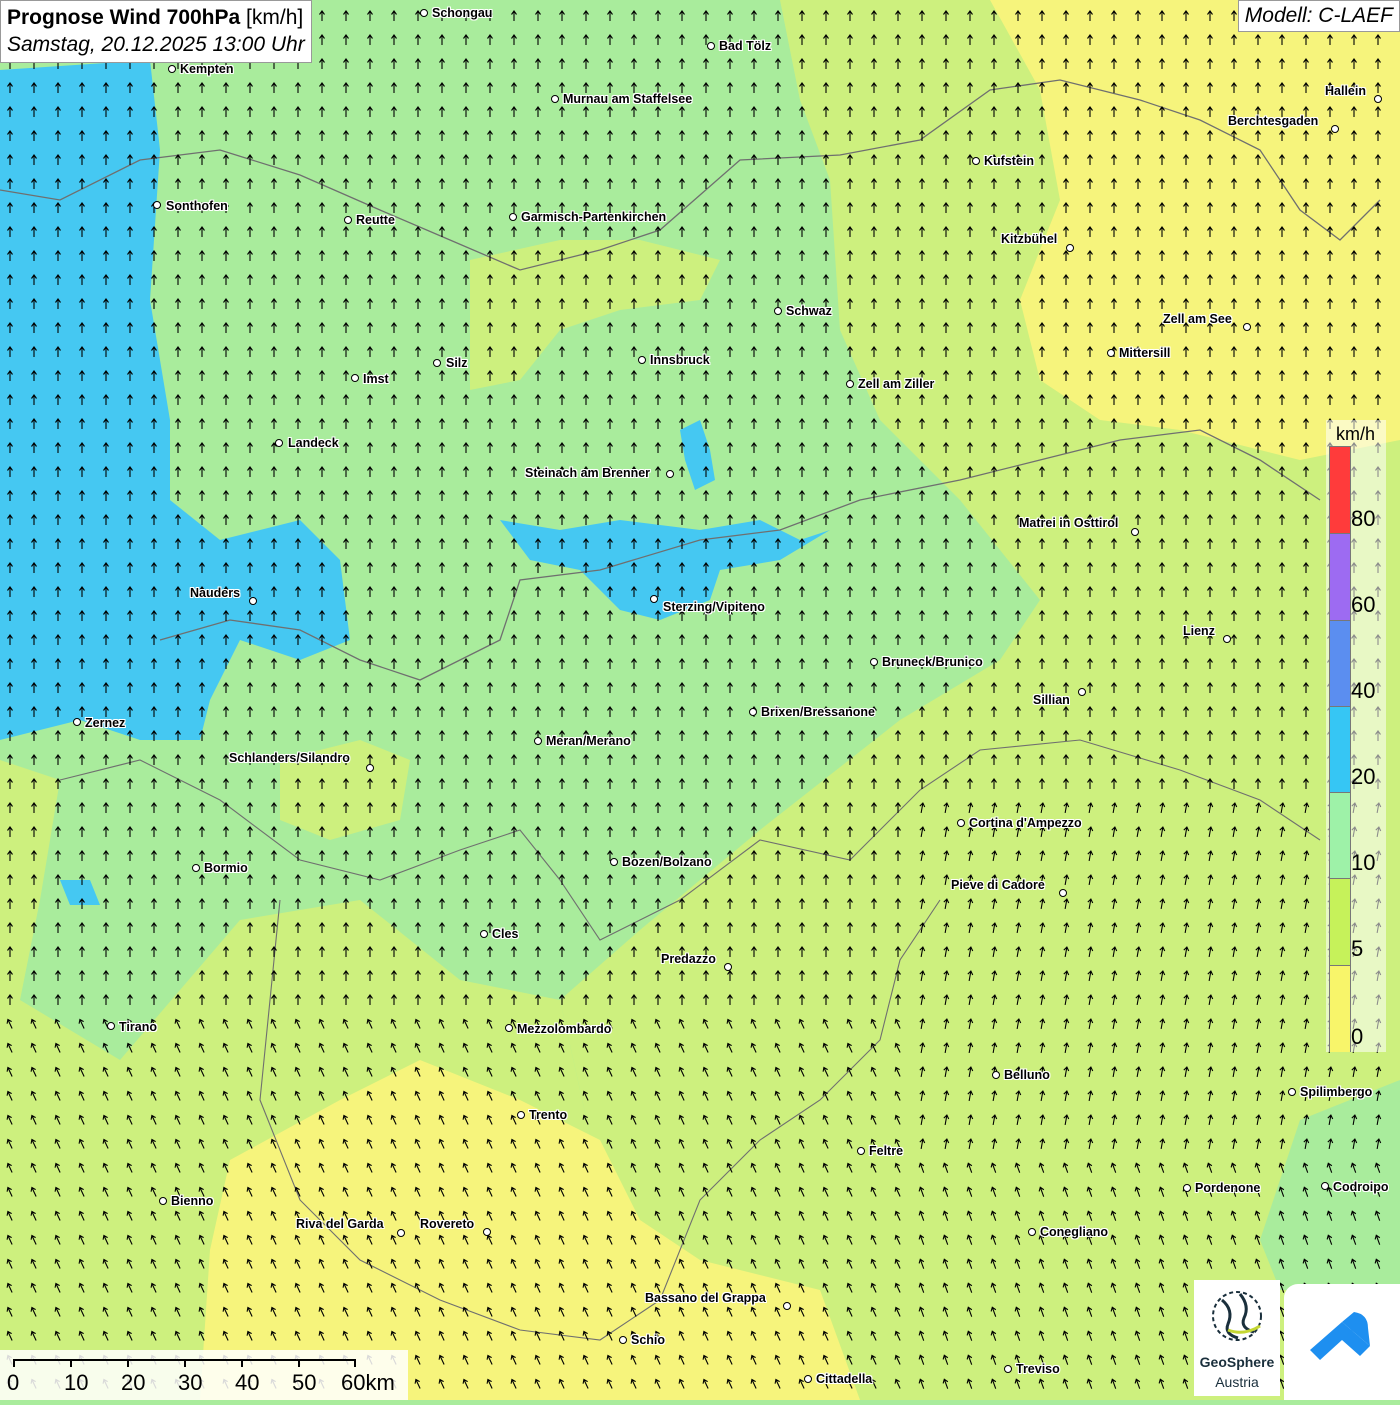  I want to click on city-label: Lienz, so click(1199, 631).